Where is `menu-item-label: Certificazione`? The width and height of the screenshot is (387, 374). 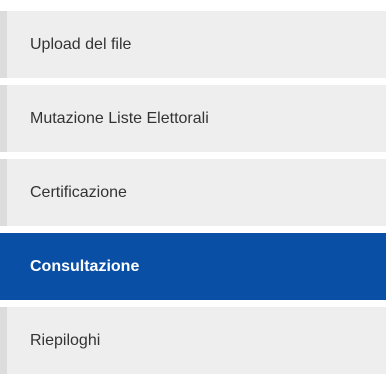 menu-item-label: Certificazione is located at coordinates (78, 192).